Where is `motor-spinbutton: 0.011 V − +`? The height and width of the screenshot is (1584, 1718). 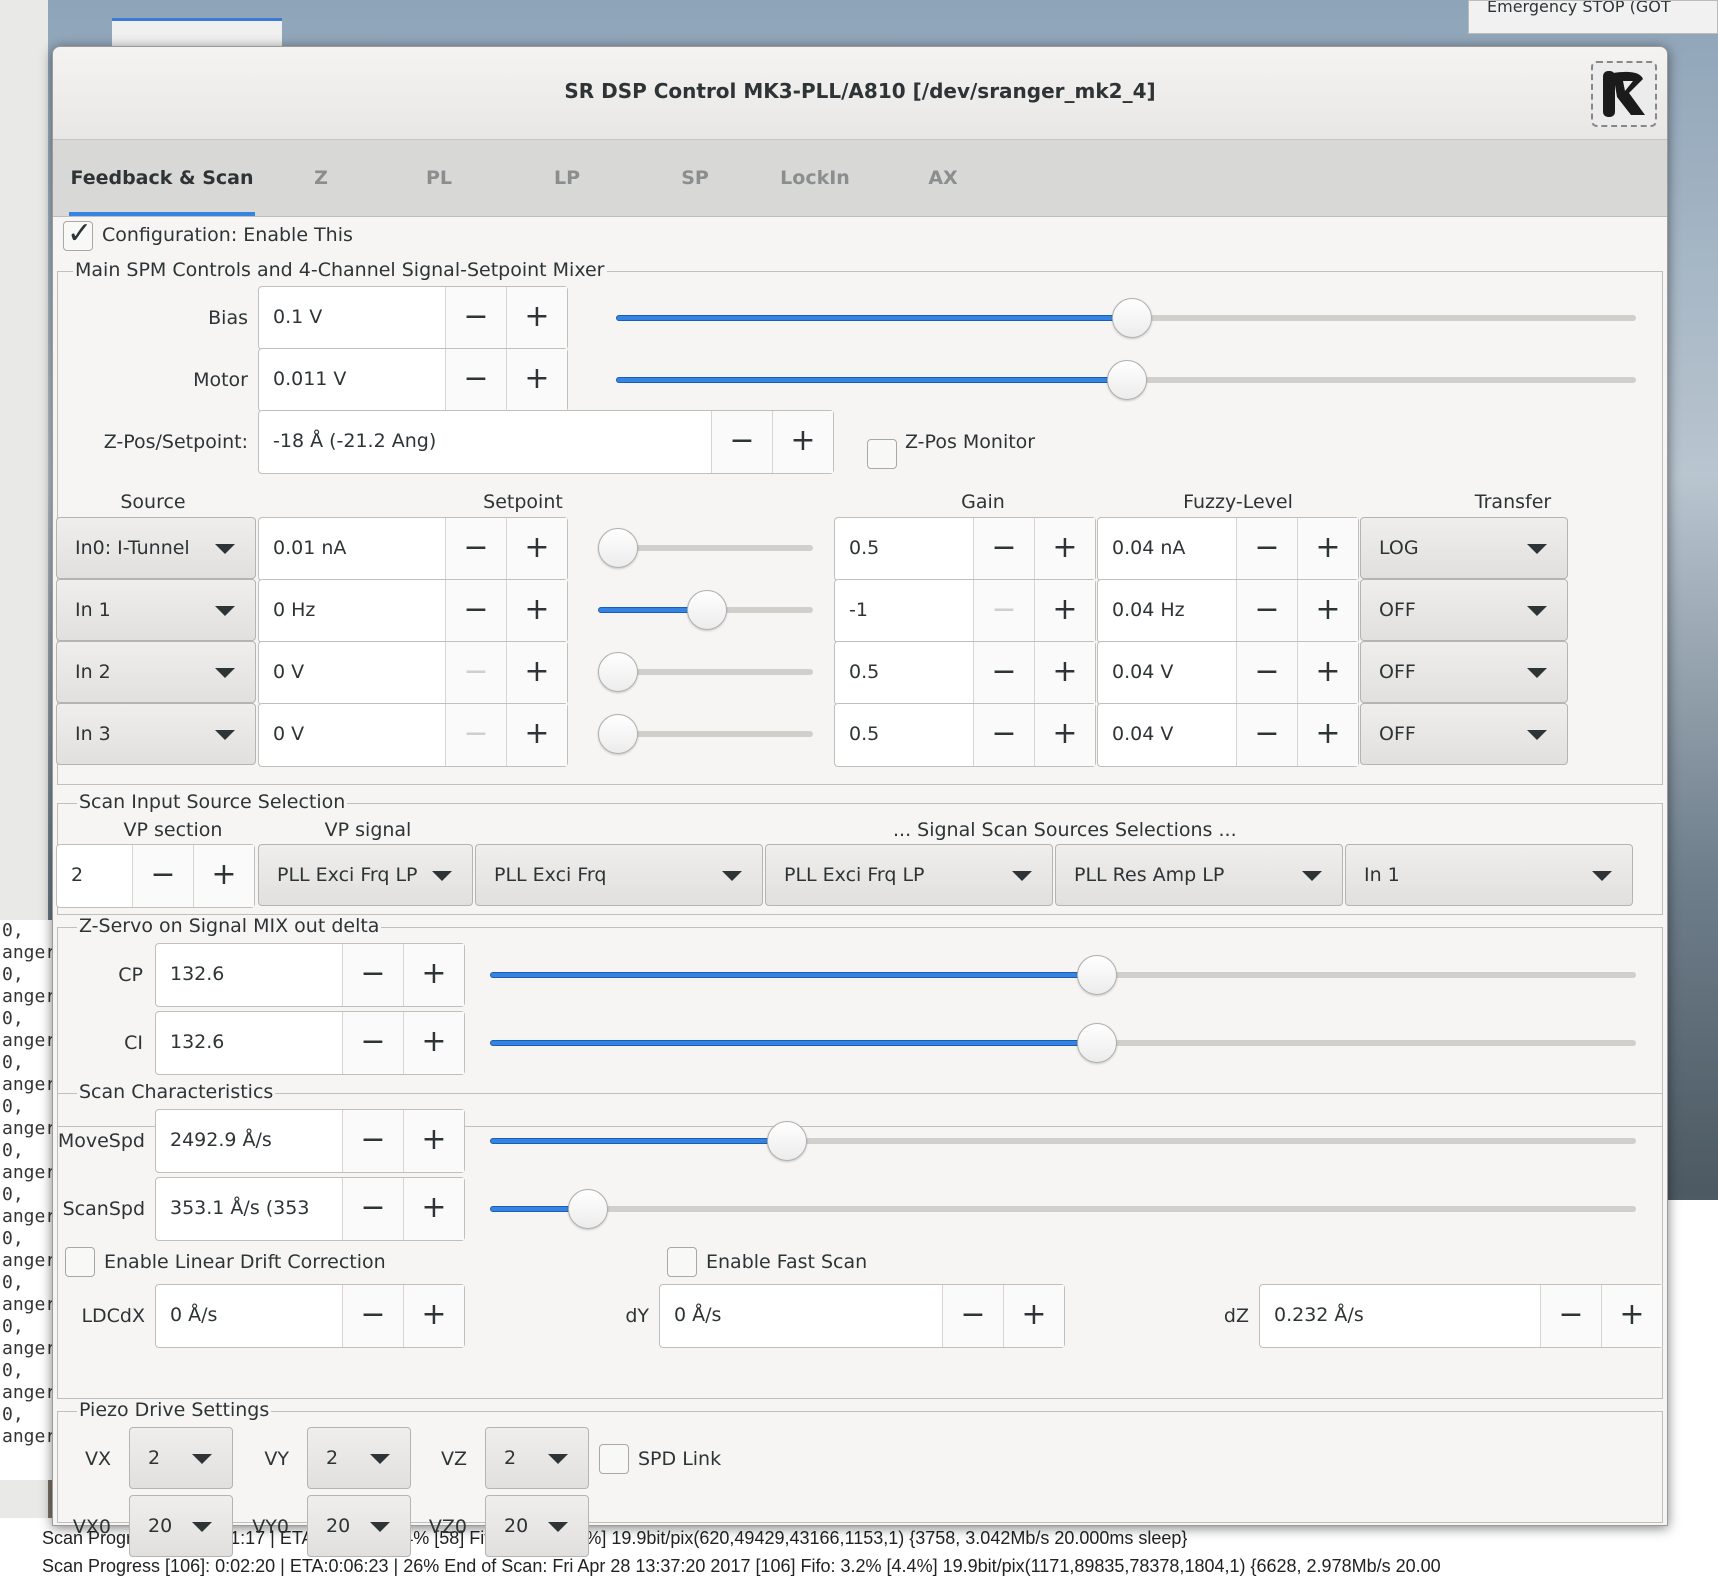 motor-spinbutton: 0.011 V − + is located at coordinates (413, 380).